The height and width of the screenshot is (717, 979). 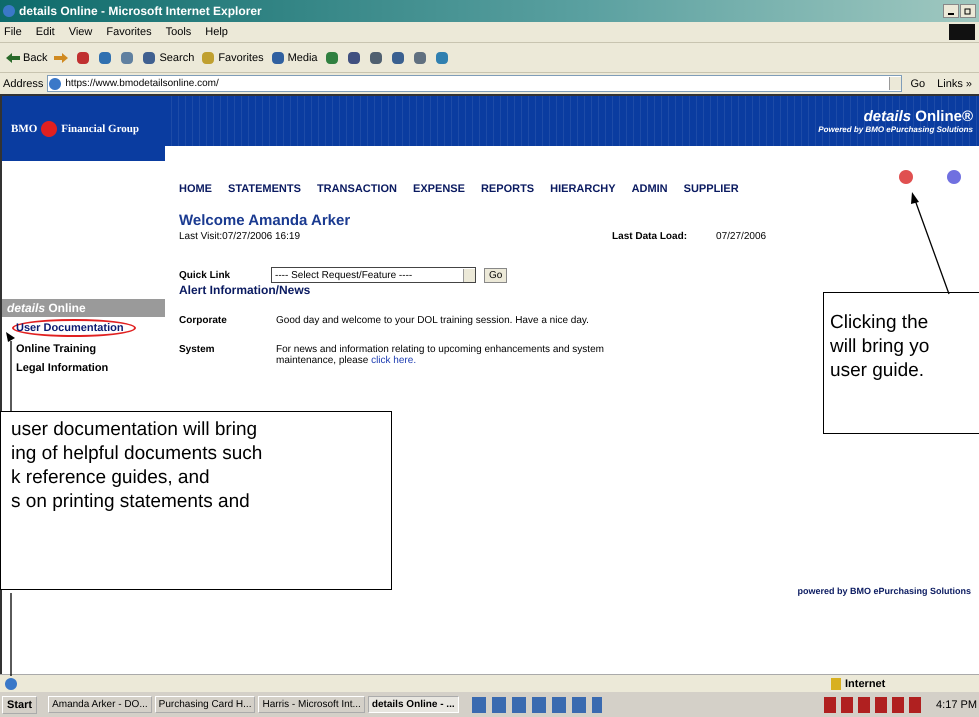 I want to click on nav-link: EXPENSE, so click(x=439, y=189).